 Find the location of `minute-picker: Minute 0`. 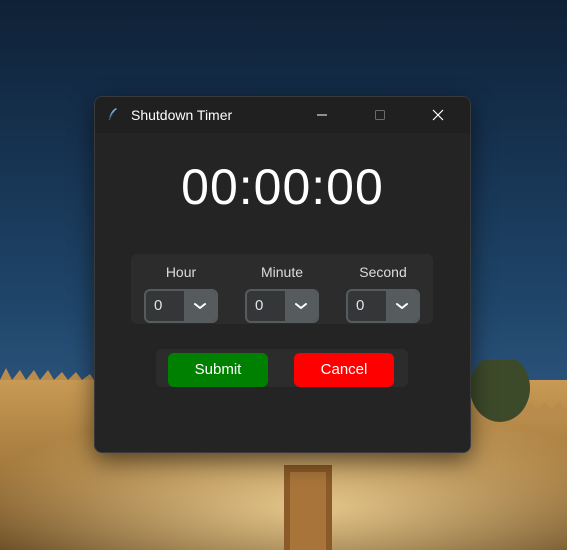

minute-picker: Minute 0 is located at coordinates (282, 289).